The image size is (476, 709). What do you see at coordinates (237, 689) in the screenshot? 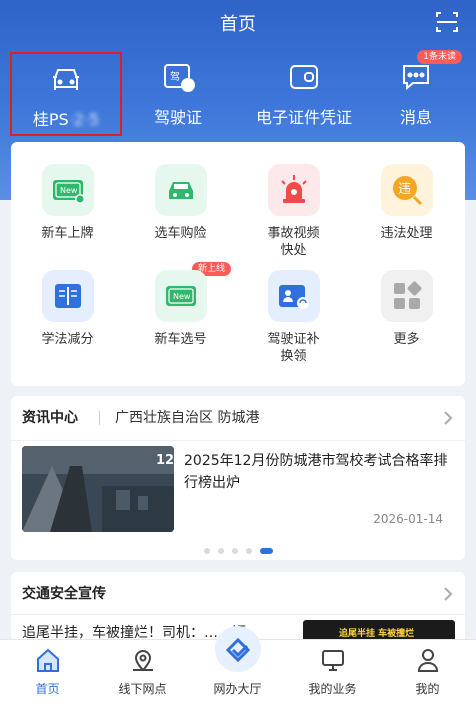
I see `tab-label: 网办大厅` at bounding box center [237, 689].